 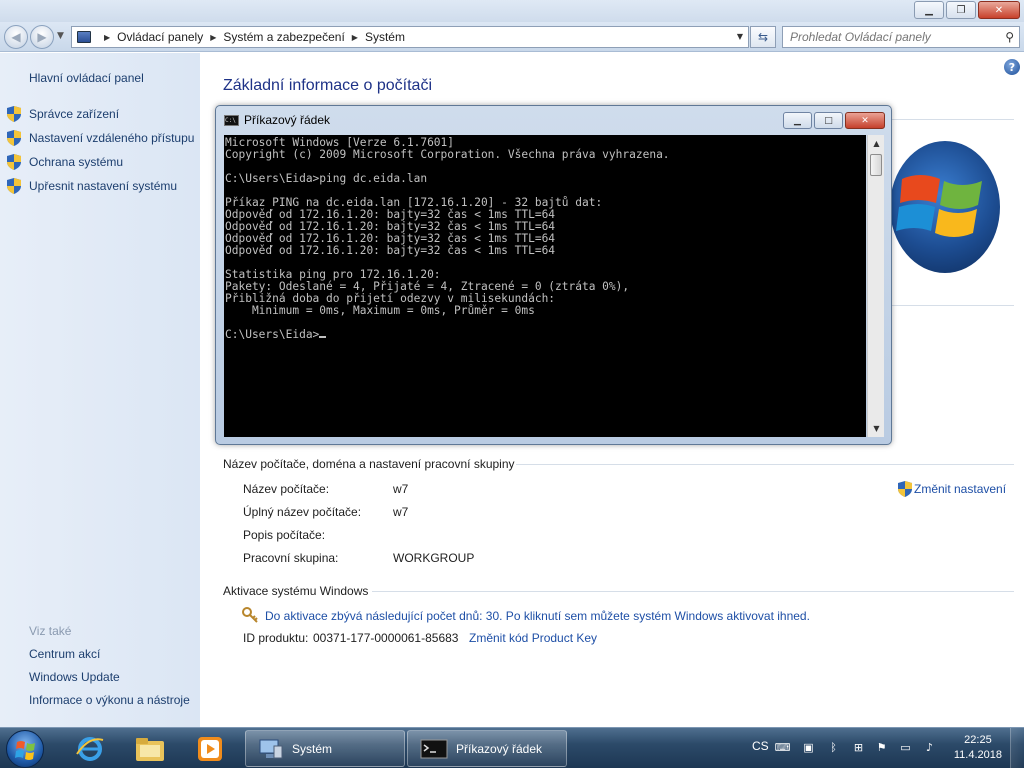 What do you see at coordinates (929, 747) in the screenshot?
I see `volume-icon: ♪` at bounding box center [929, 747].